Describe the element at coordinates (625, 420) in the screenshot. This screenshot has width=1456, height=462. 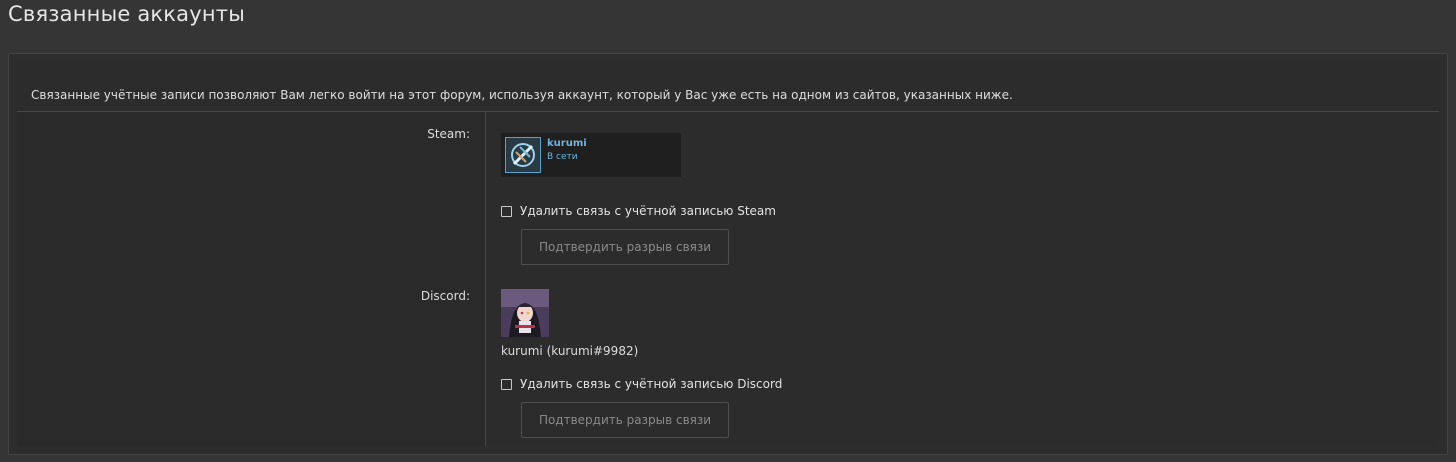
I see `discord-confirm-unlink-button: Подтвердить разрыв связи` at that location.